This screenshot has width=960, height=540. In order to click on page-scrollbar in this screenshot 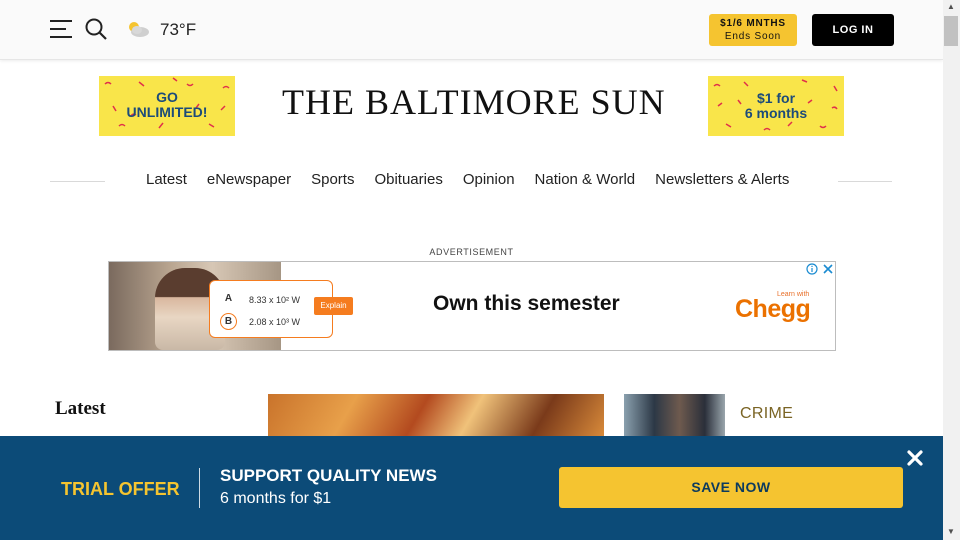, I will do `click(951, 270)`.